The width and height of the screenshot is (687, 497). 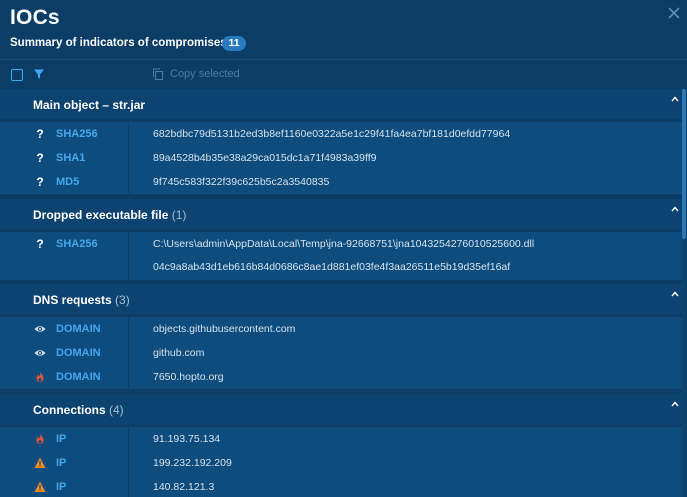 I want to click on scrollbar-thumb, so click(x=684, y=164).